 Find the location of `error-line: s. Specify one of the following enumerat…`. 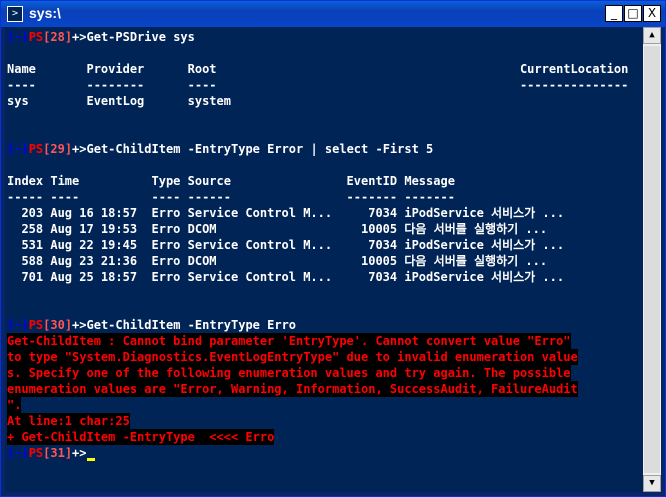

error-line: s. Specify one of the following enumerat… is located at coordinates (289, 373).